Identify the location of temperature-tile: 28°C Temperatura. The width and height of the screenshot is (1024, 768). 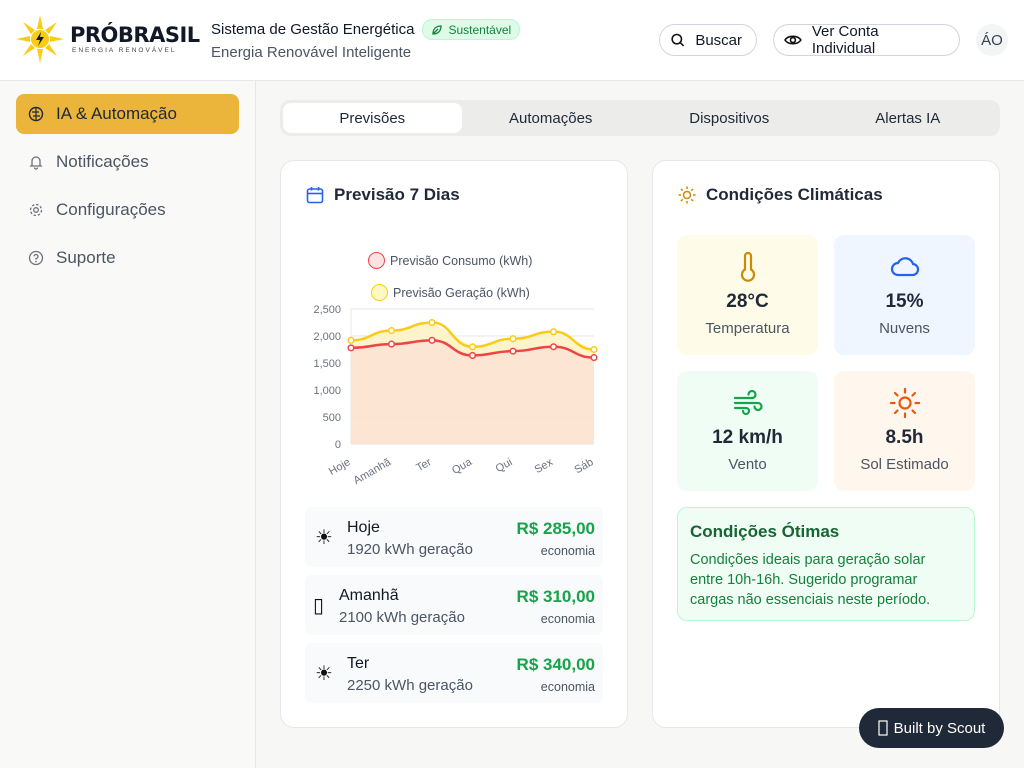
(747, 295).